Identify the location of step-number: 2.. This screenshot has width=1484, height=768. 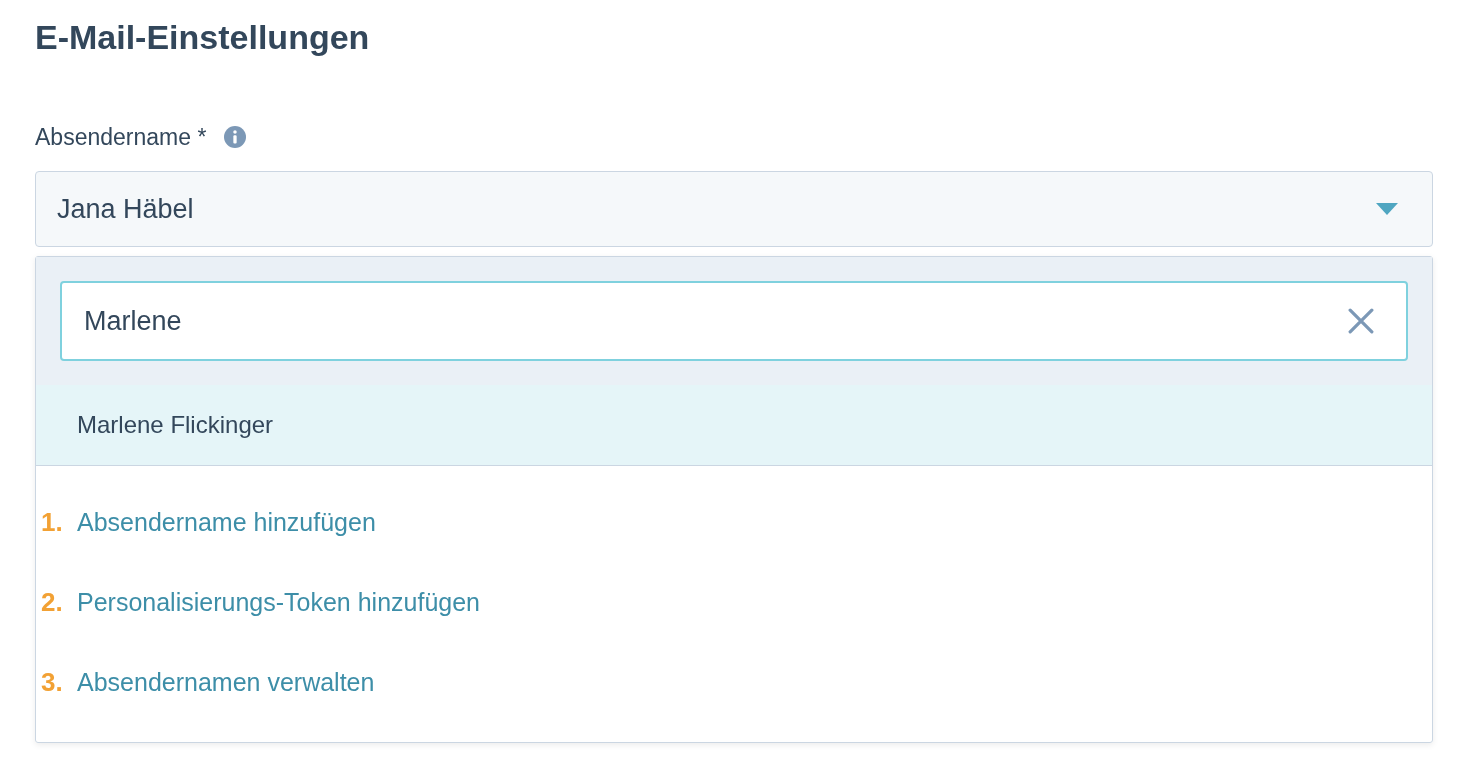
(52, 602).